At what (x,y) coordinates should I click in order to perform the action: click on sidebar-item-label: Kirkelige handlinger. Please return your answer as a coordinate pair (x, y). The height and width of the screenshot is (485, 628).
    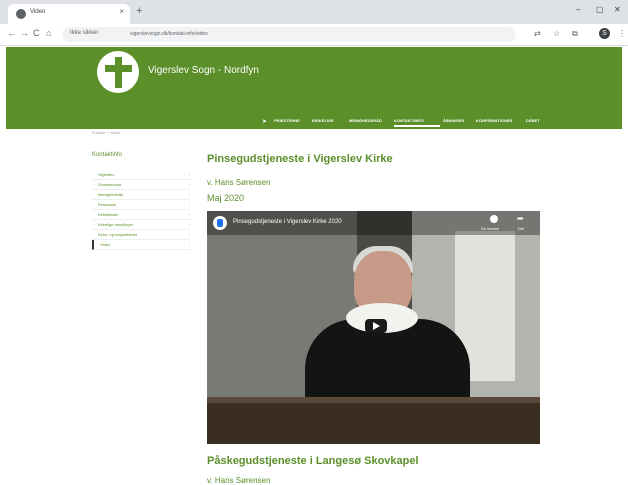
    Looking at the image, I should click on (116, 224).